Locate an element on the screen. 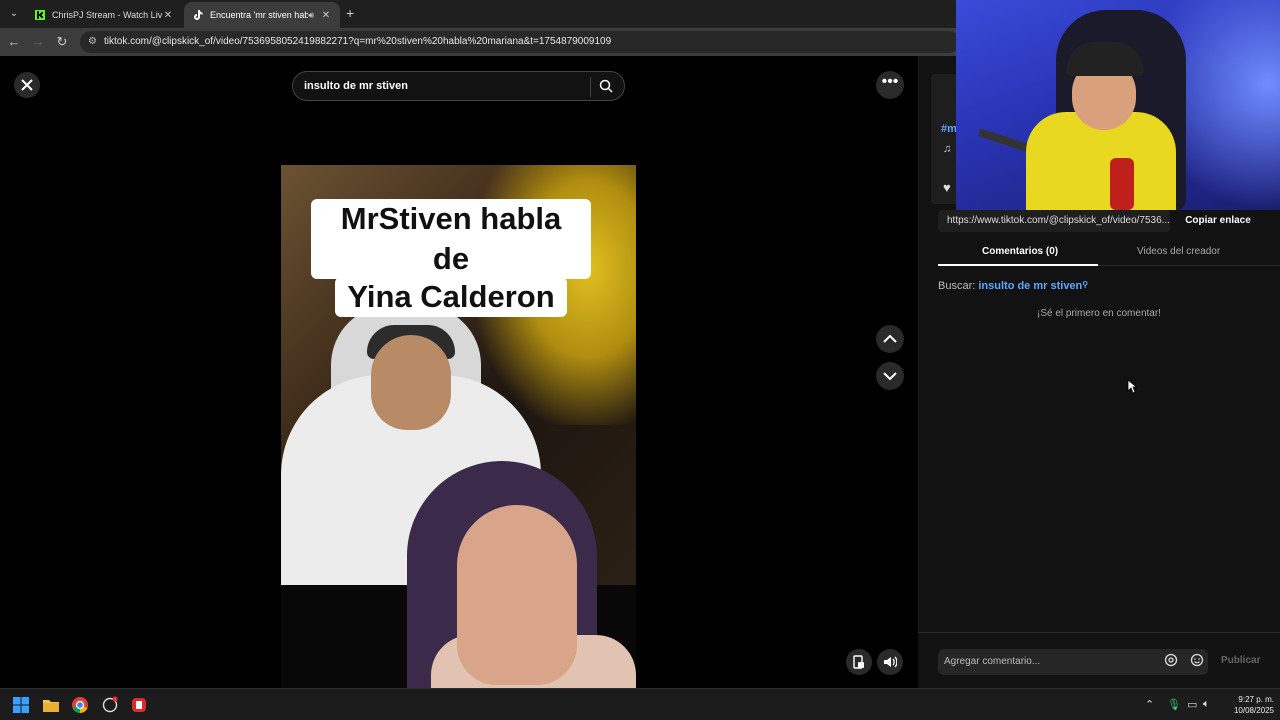  heart-icon: ♥ is located at coordinates (947, 187).